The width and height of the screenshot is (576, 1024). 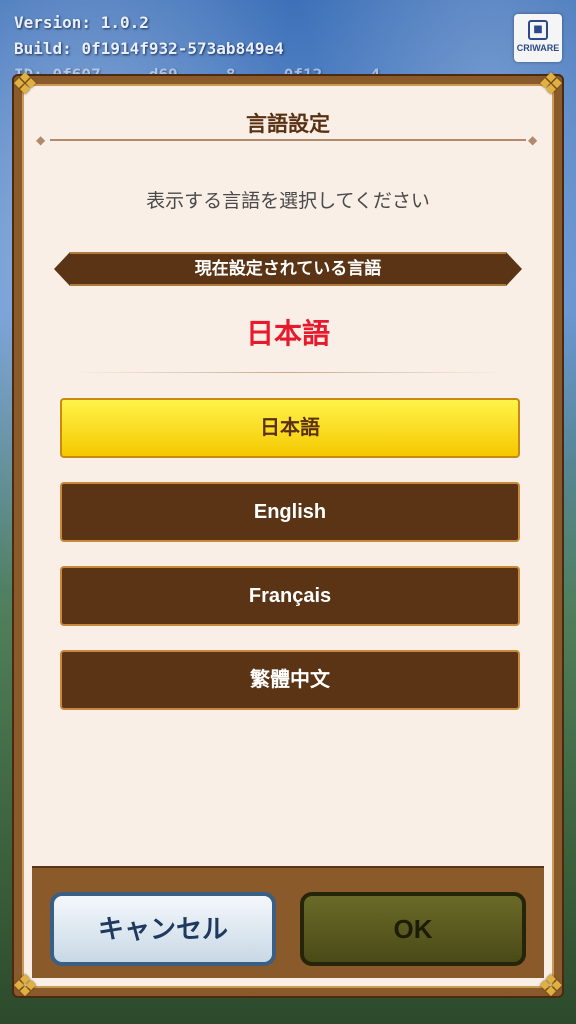 I want to click on language-button-traditional-chinese: 繁體中文, so click(x=290, y=680).